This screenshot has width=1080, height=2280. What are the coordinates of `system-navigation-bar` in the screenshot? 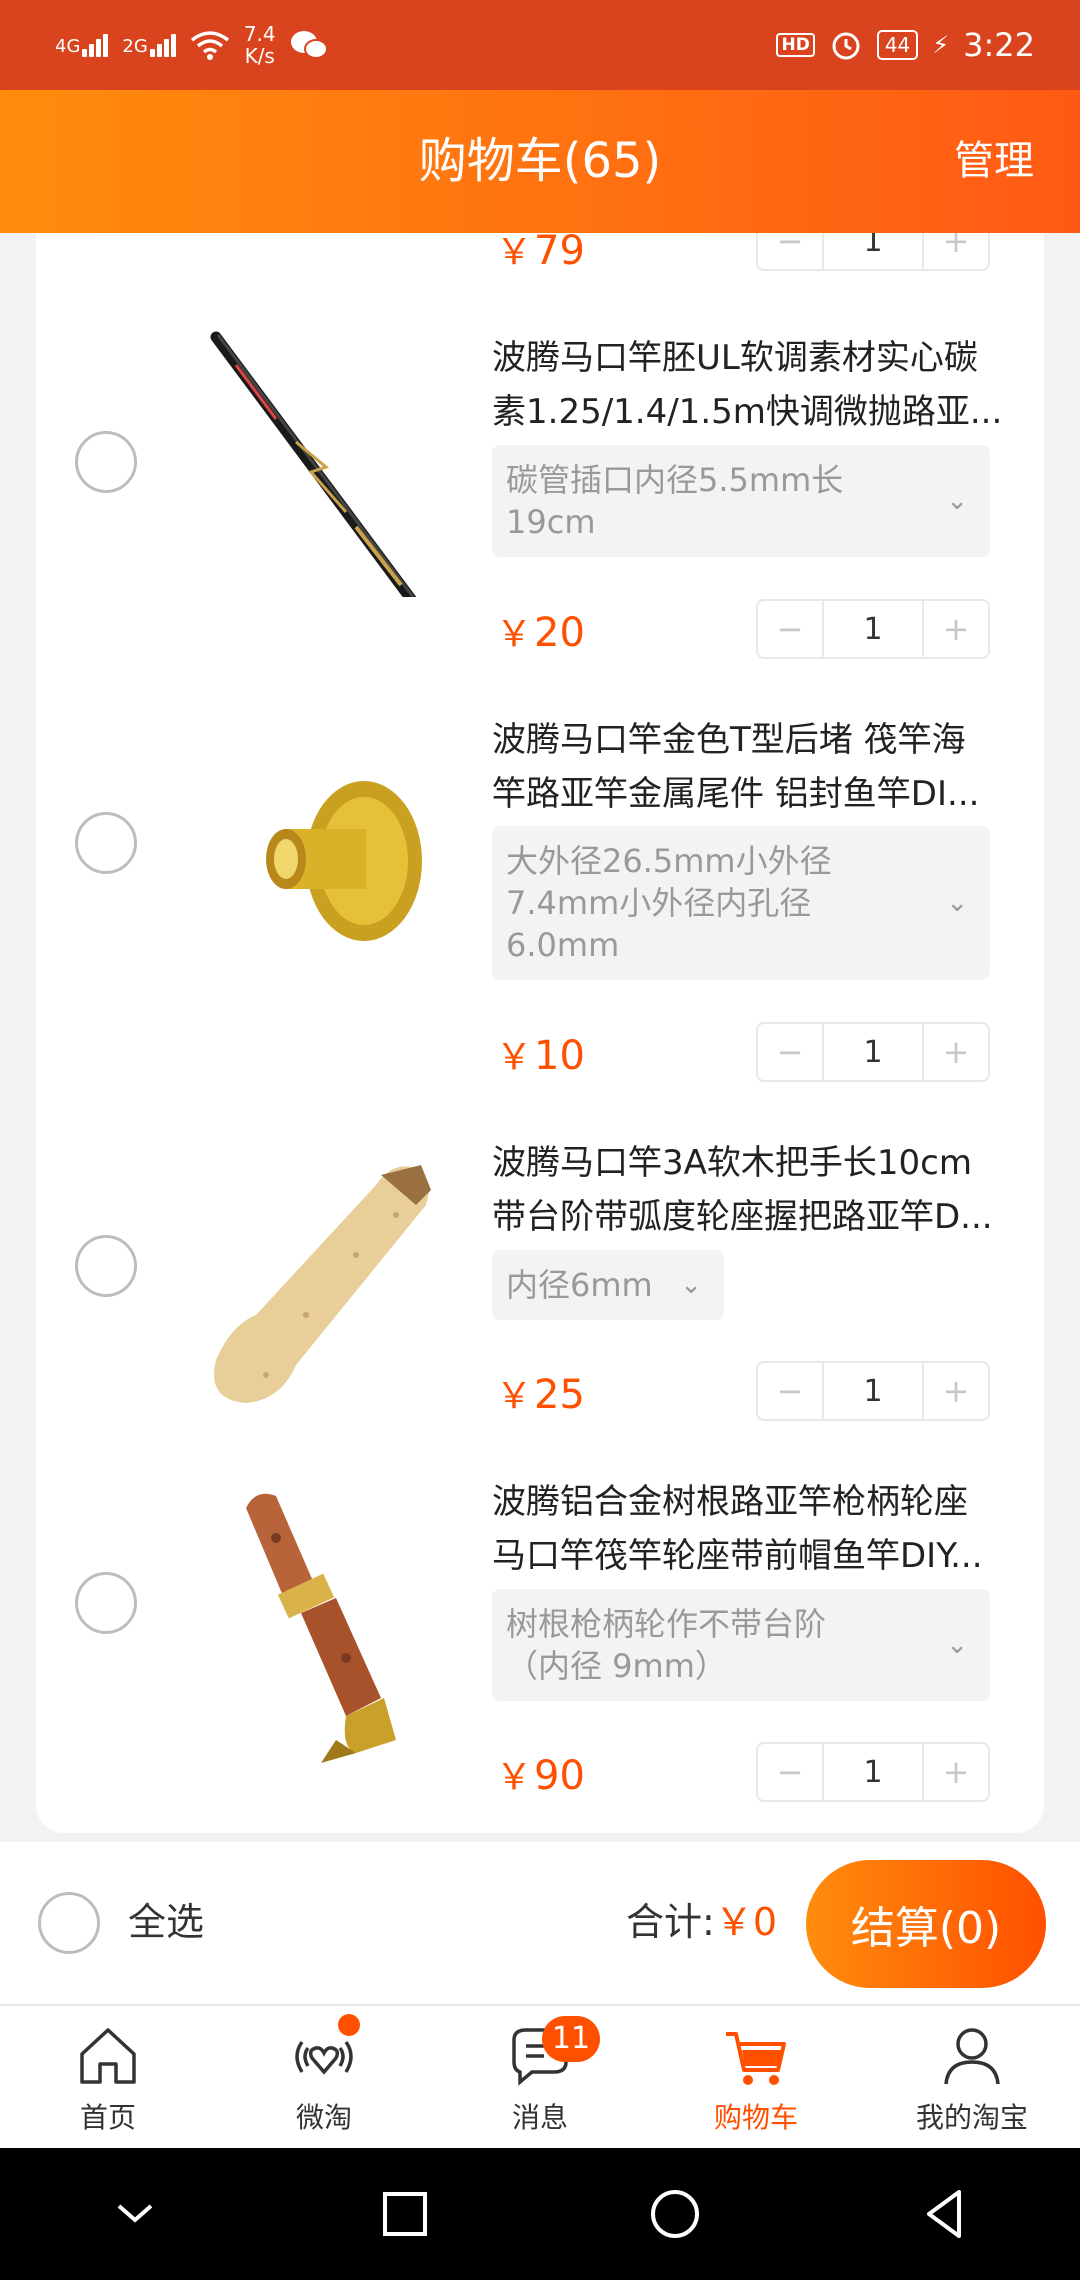 It's located at (540, 2214).